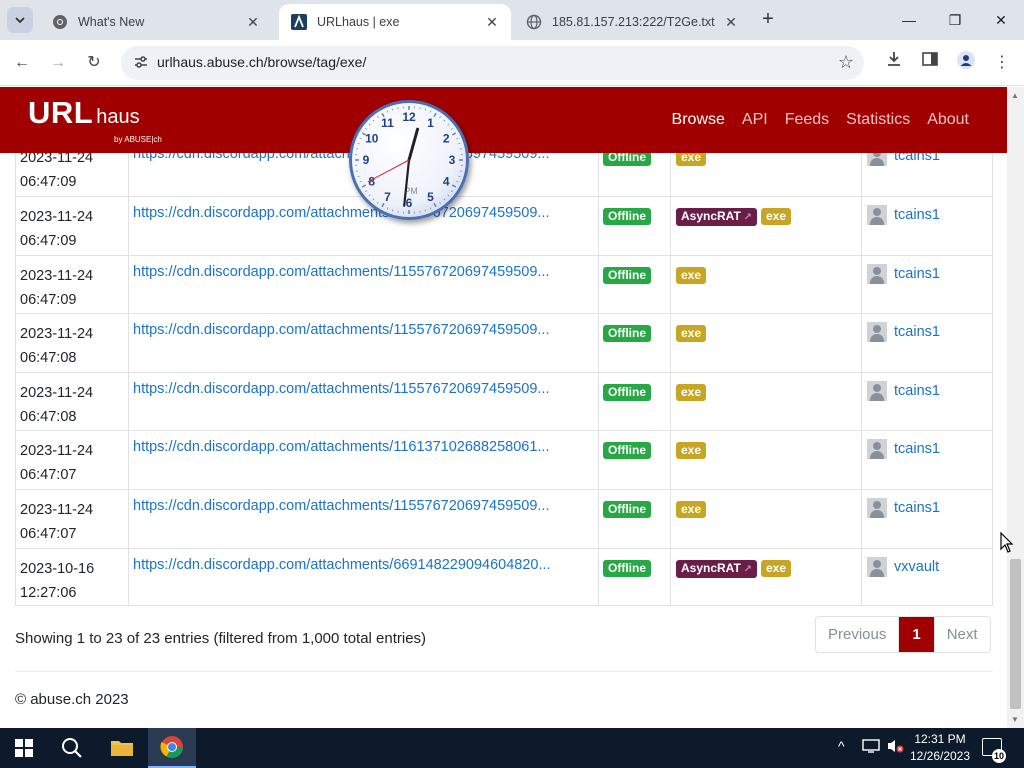 Image resolution: width=1024 pixels, height=768 pixels. Describe the element at coordinates (768, 20) in the screenshot. I see `new-tab-button: +` at that location.